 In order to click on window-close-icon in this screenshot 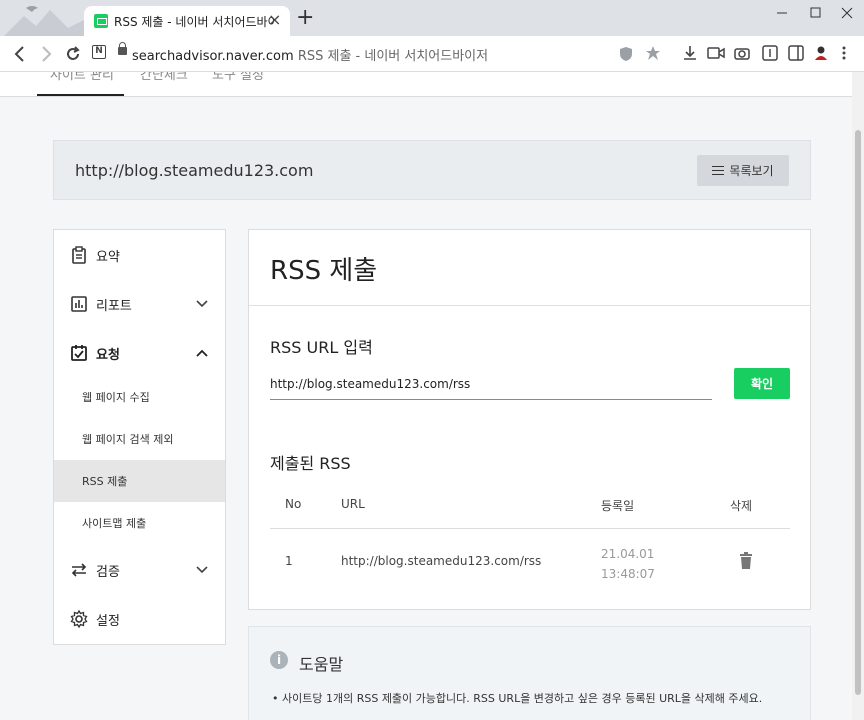, I will do `click(847, 13)`.